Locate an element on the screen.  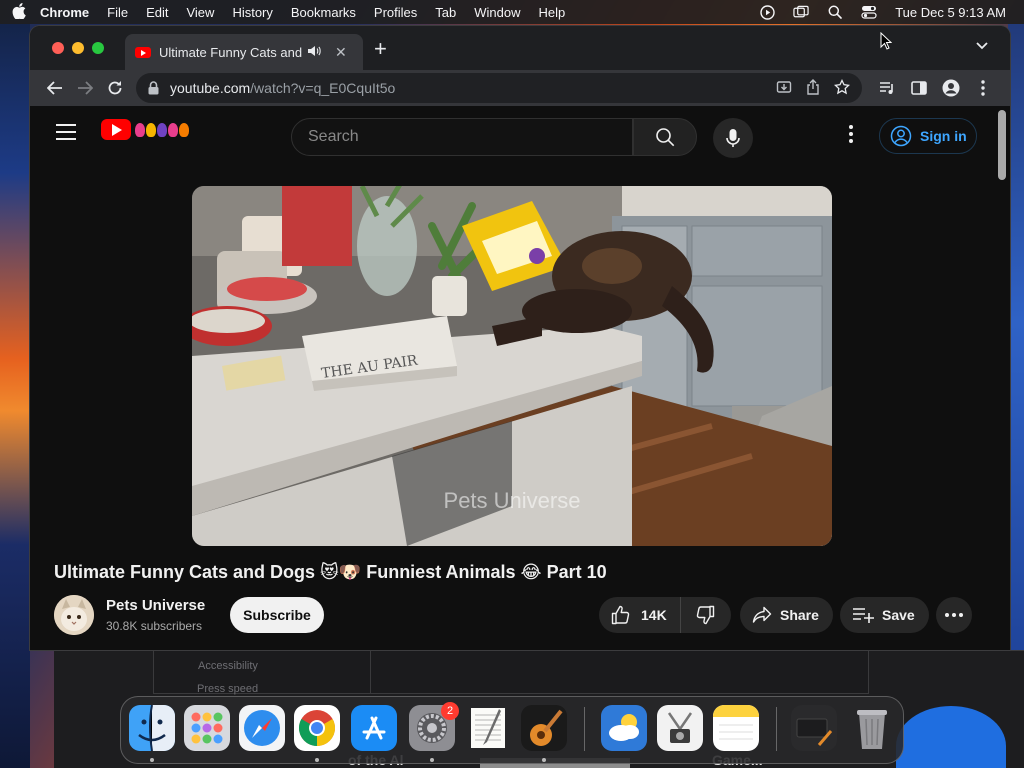
apple-menu-icon is located at coordinates (19, 12).